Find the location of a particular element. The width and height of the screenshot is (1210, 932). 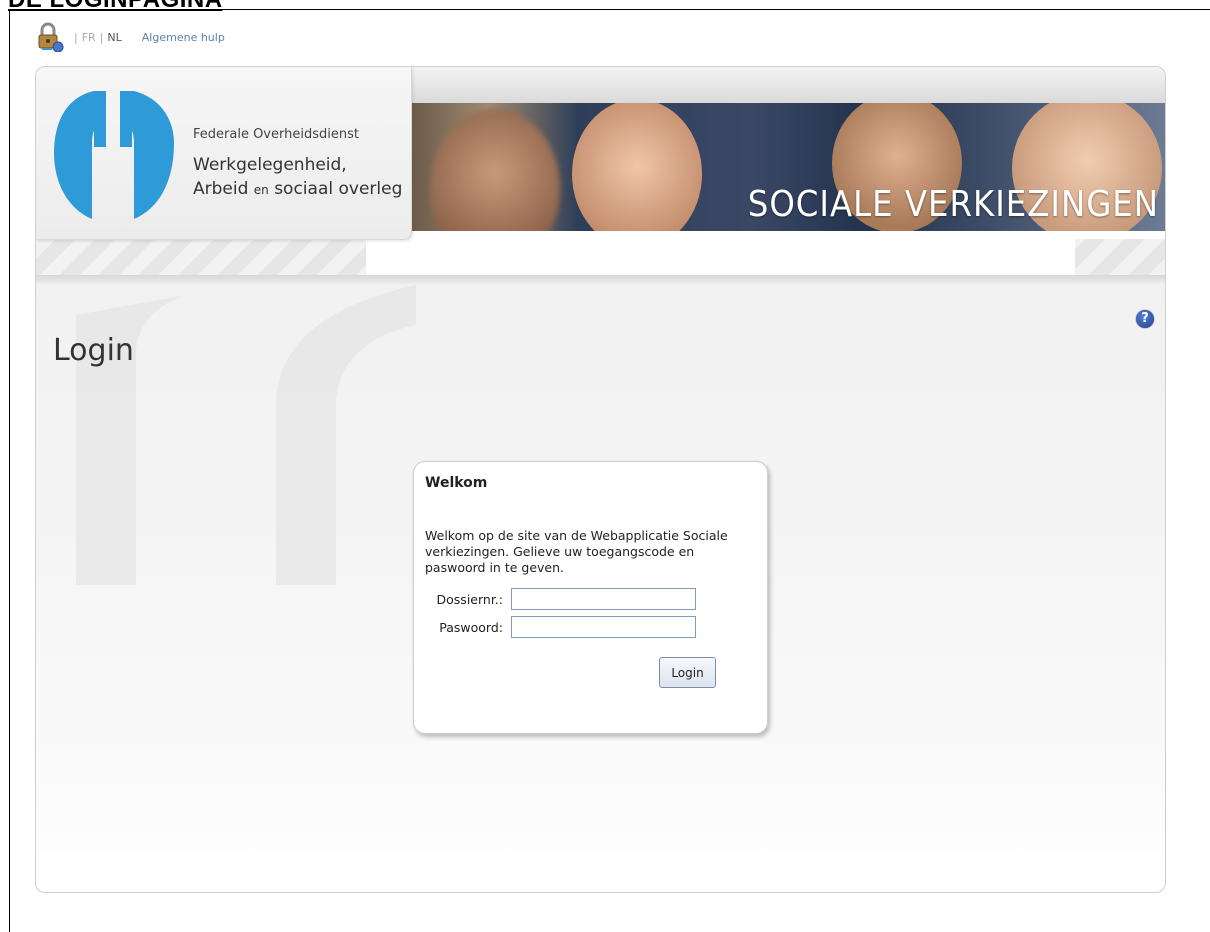

org-line-2: Werkgelegenheid, is located at coordinates (270, 165).